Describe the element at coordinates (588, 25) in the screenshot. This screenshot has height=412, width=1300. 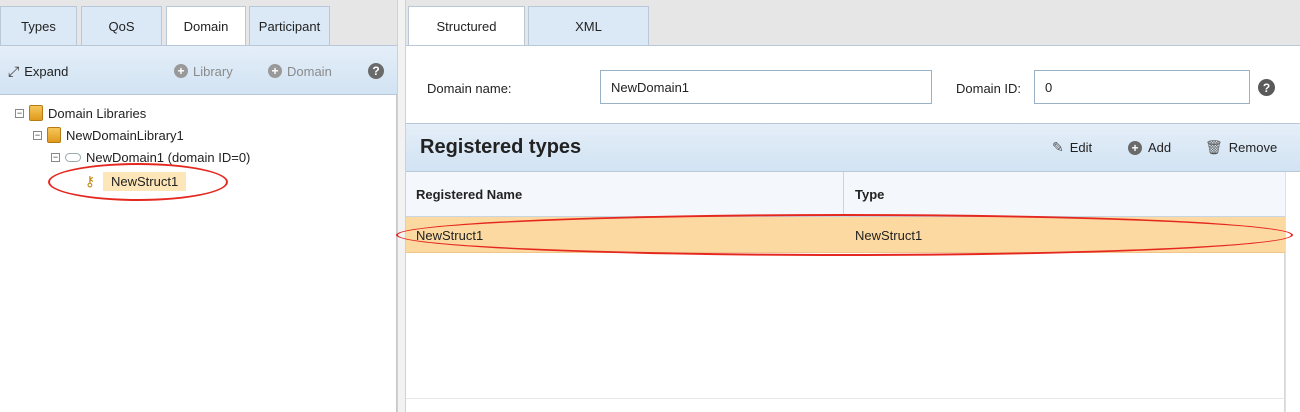
I see `tab-xml: XML` at that location.